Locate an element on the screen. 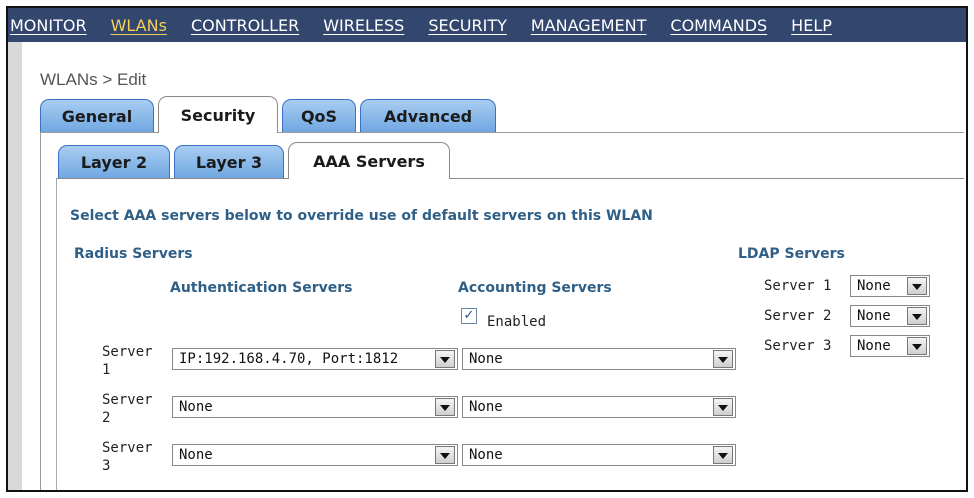  auth-server3-value: None is located at coordinates (196, 455).